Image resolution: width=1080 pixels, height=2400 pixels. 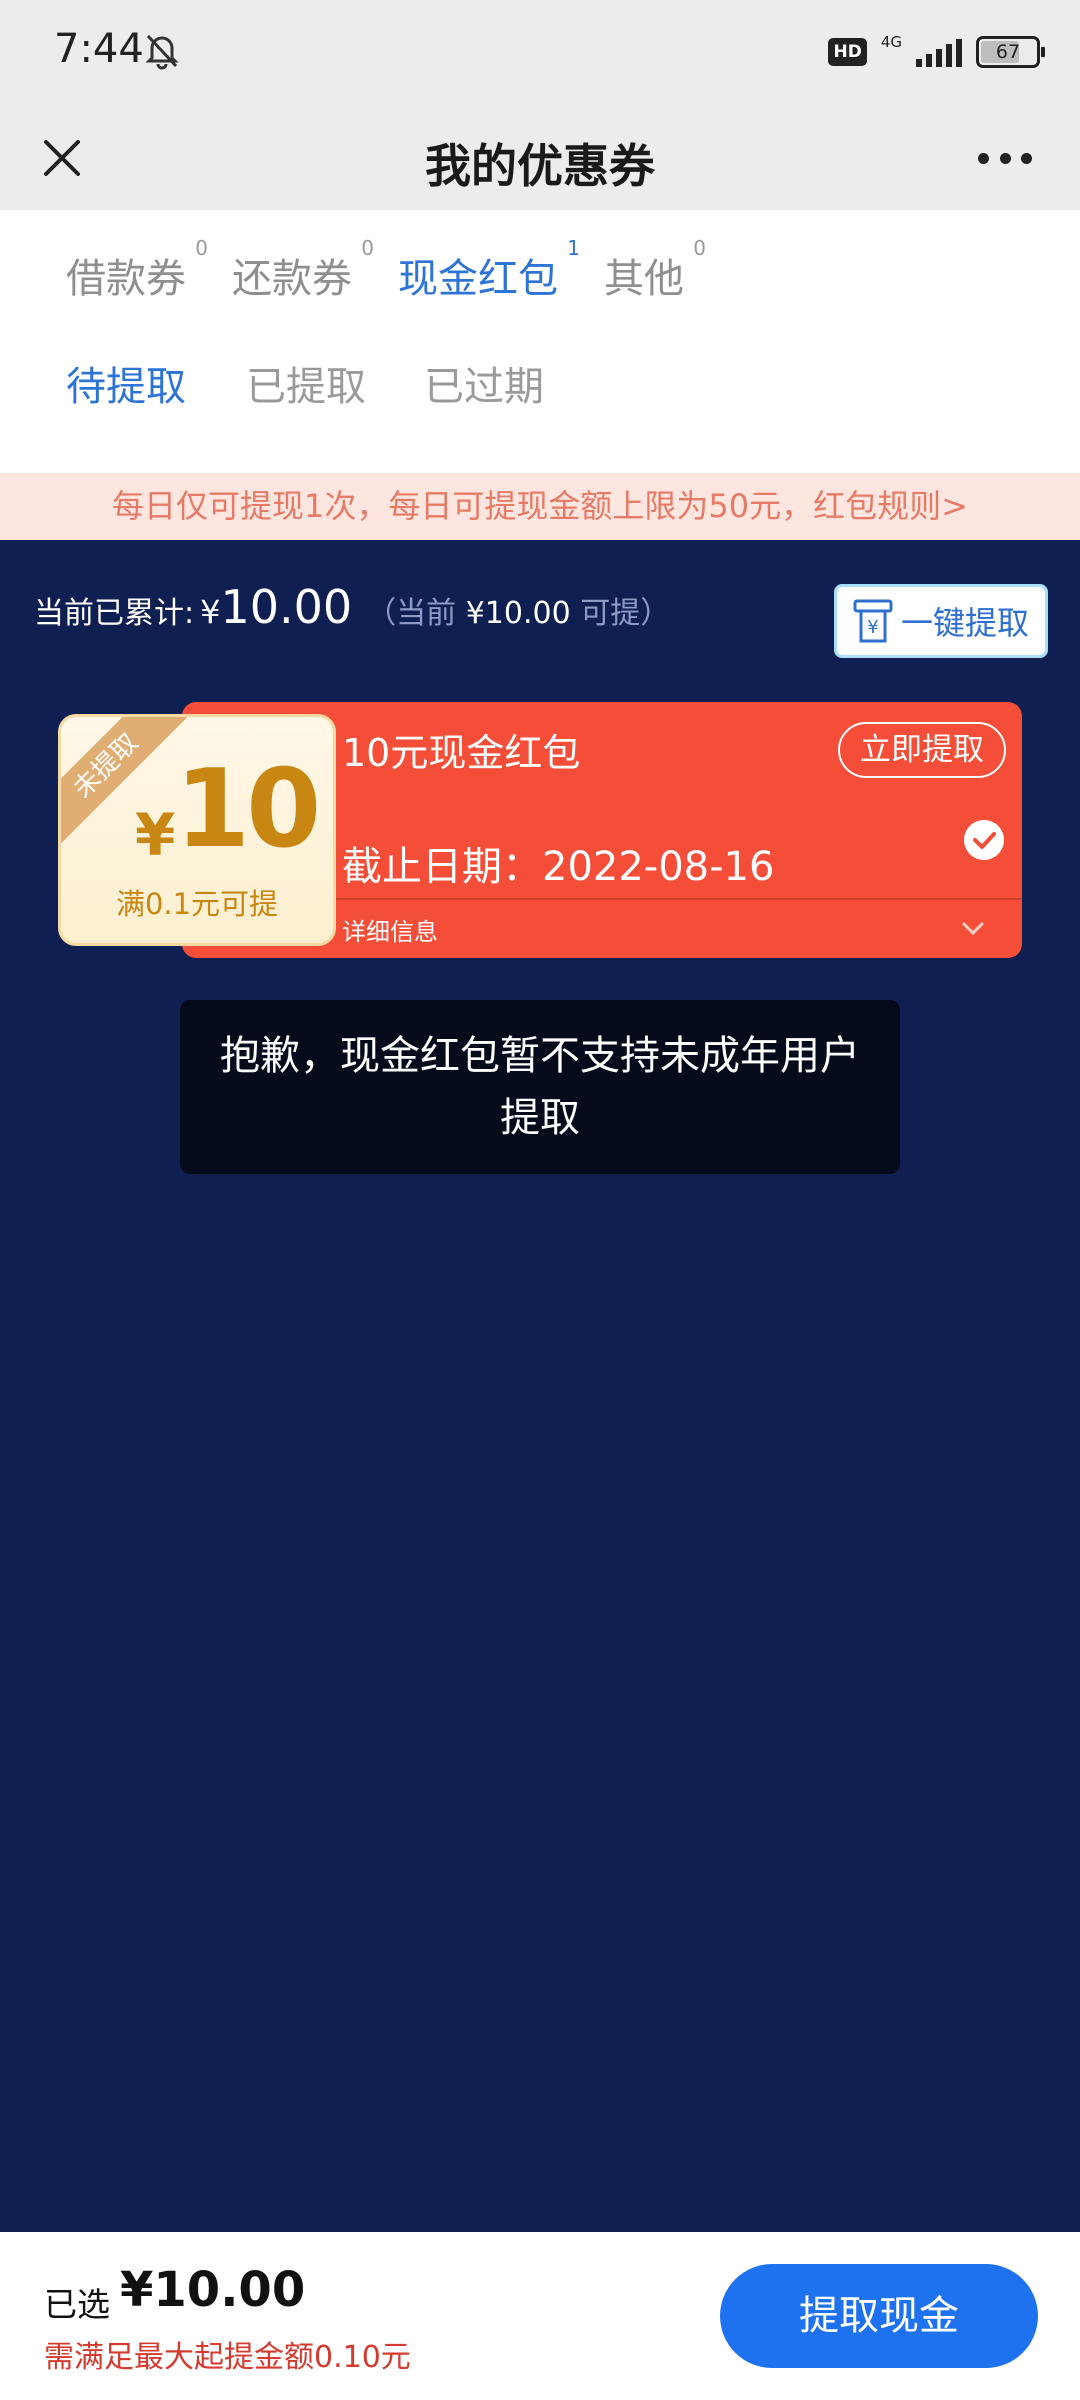 I want to click on subtab-claimed: 已提取, so click(x=306, y=383).